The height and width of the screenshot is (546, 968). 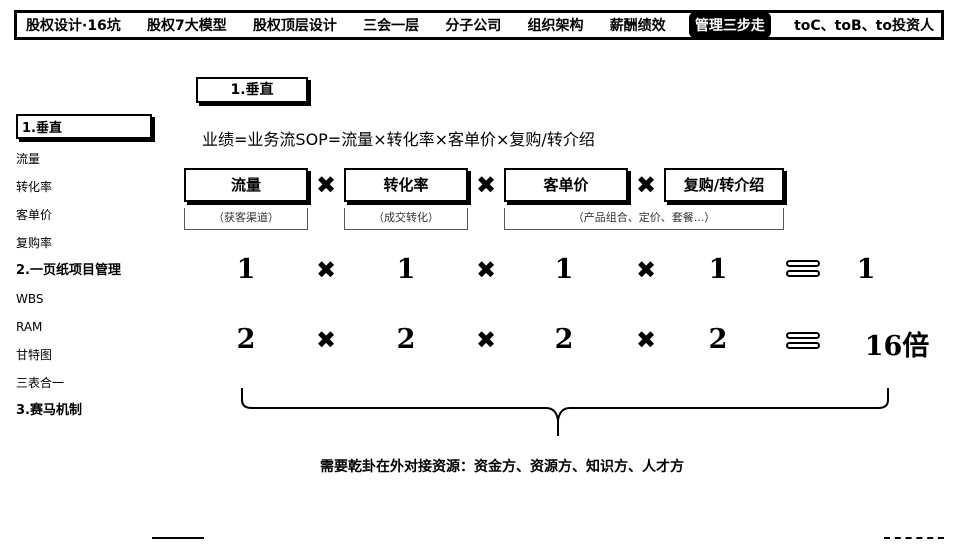 I want to click on sidebar-item-repurchase: 复购率, so click(x=96, y=243).